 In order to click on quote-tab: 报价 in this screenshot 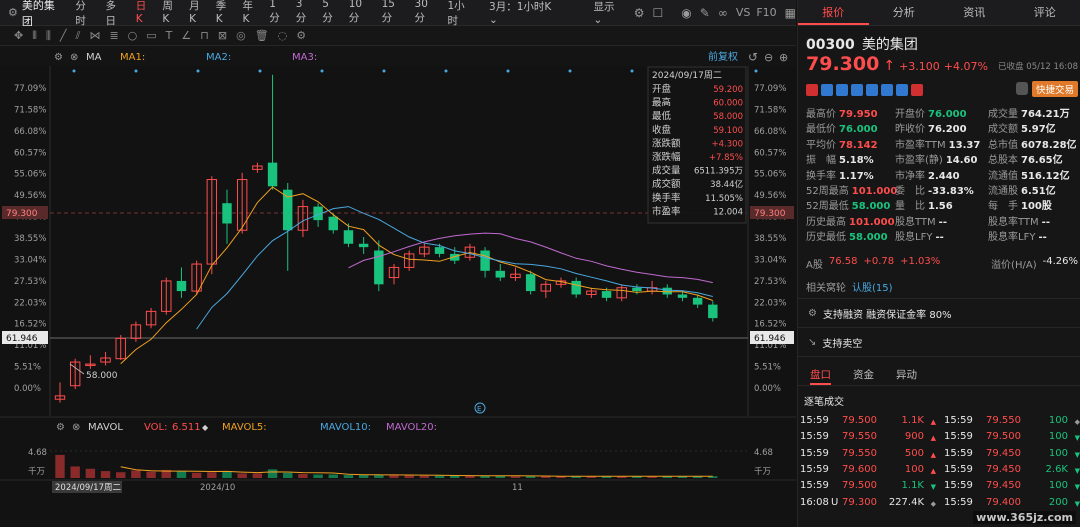, I will do `click(833, 12)`.